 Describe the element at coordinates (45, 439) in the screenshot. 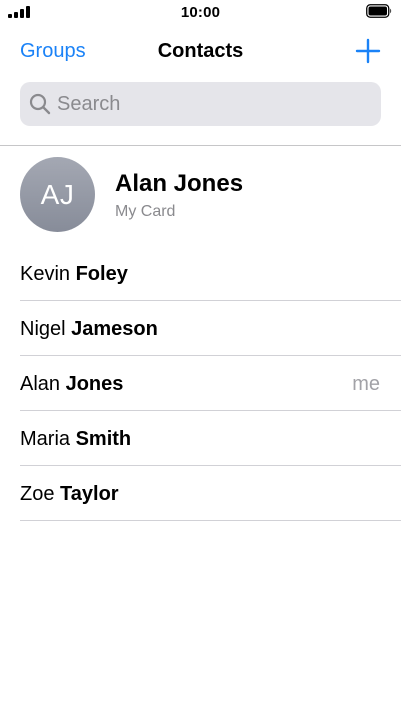

I see `contact-first-name: Maria` at that location.